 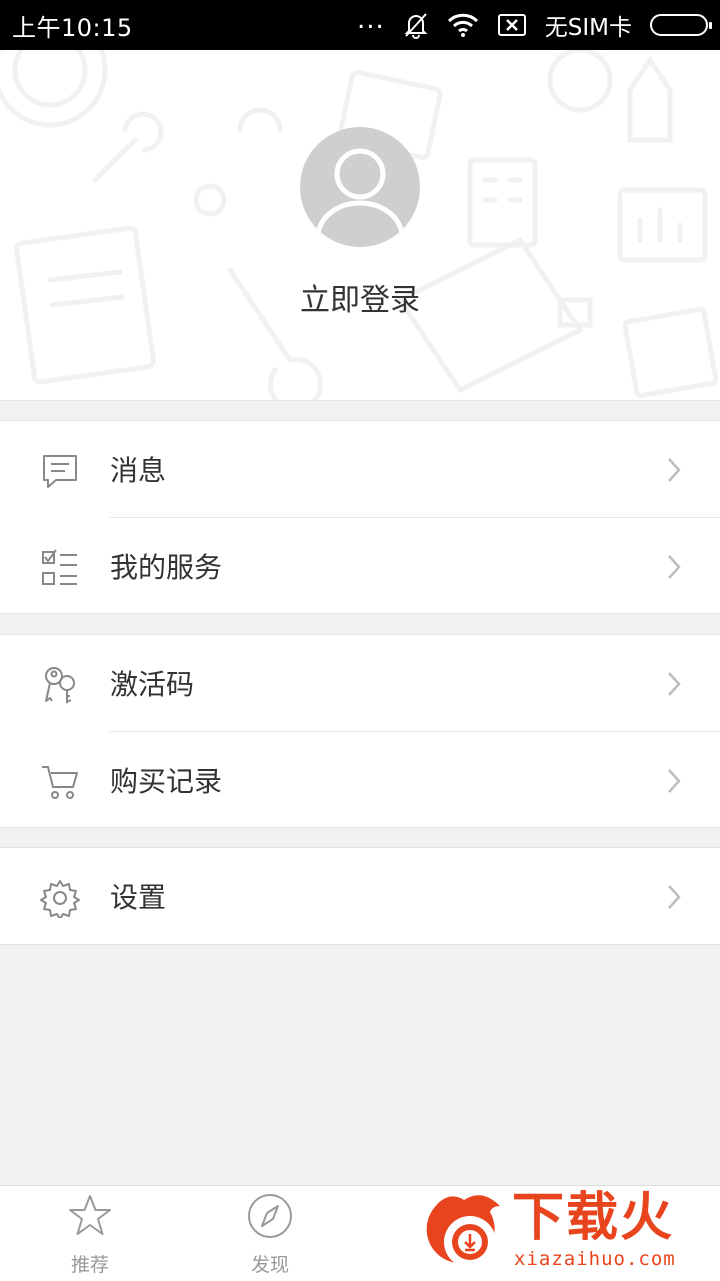 What do you see at coordinates (72, 27) in the screenshot?
I see `status-time: 上午10:15` at bounding box center [72, 27].